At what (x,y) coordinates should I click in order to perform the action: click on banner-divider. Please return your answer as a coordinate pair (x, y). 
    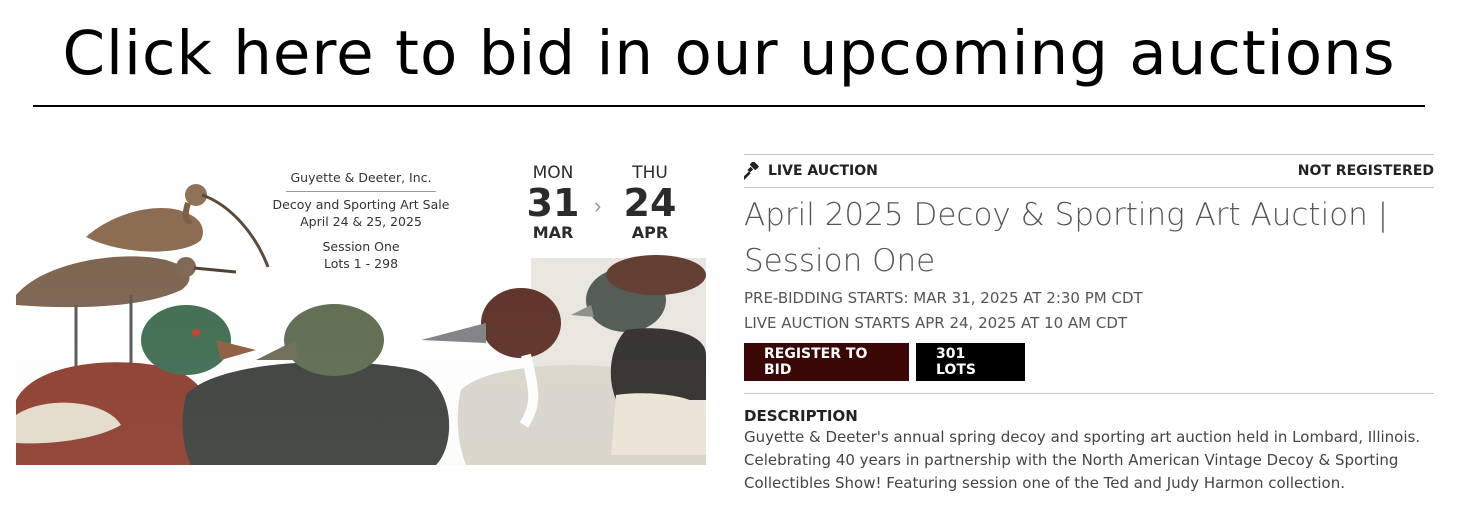
    Looking at the image, I should click on (729, 106).